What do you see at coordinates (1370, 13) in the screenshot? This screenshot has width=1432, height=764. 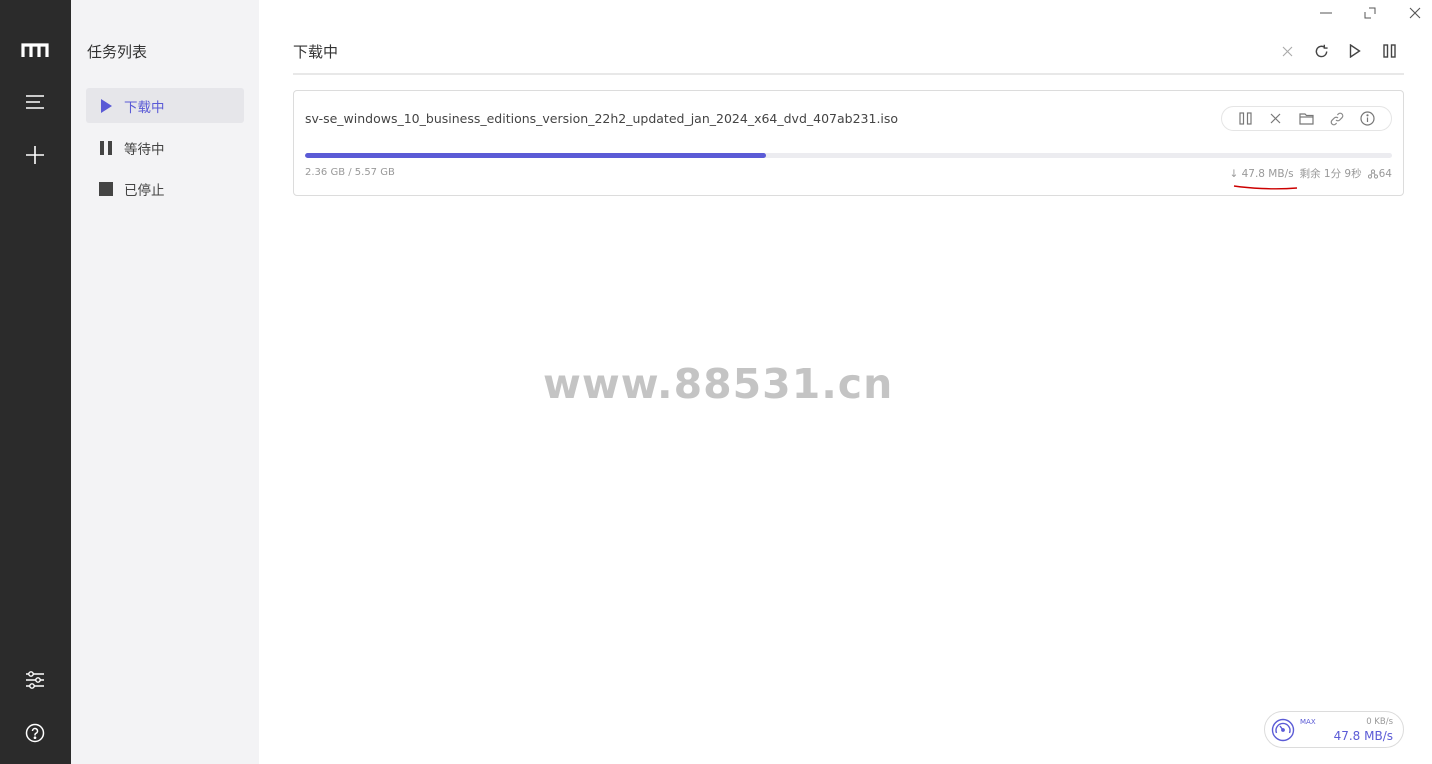 I see `maximize-button` at bounding box center [1370, 13].